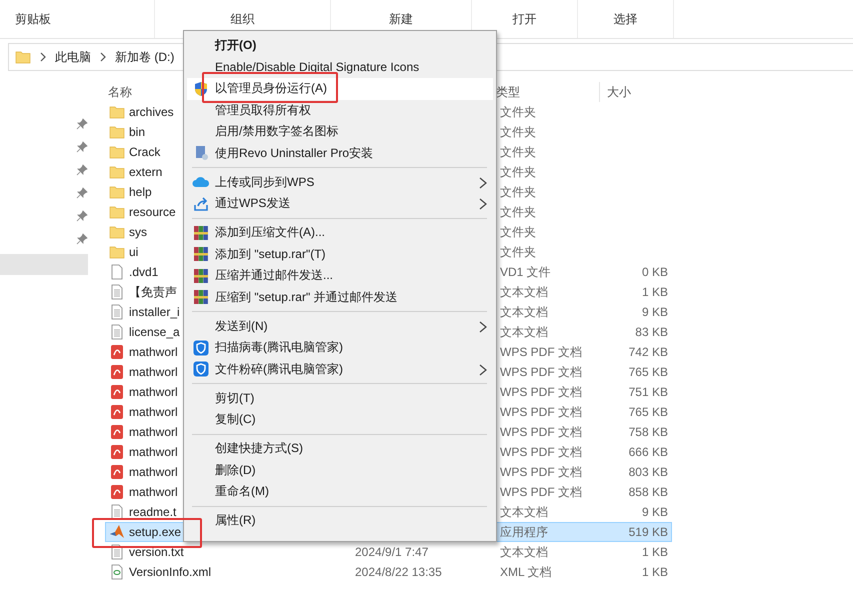 This screenshot has height=598, width=853. What do you see at coordinates (143, 272) in the screenshot?
I see `file-name: .dvd1` at bounding box center [143, 272].